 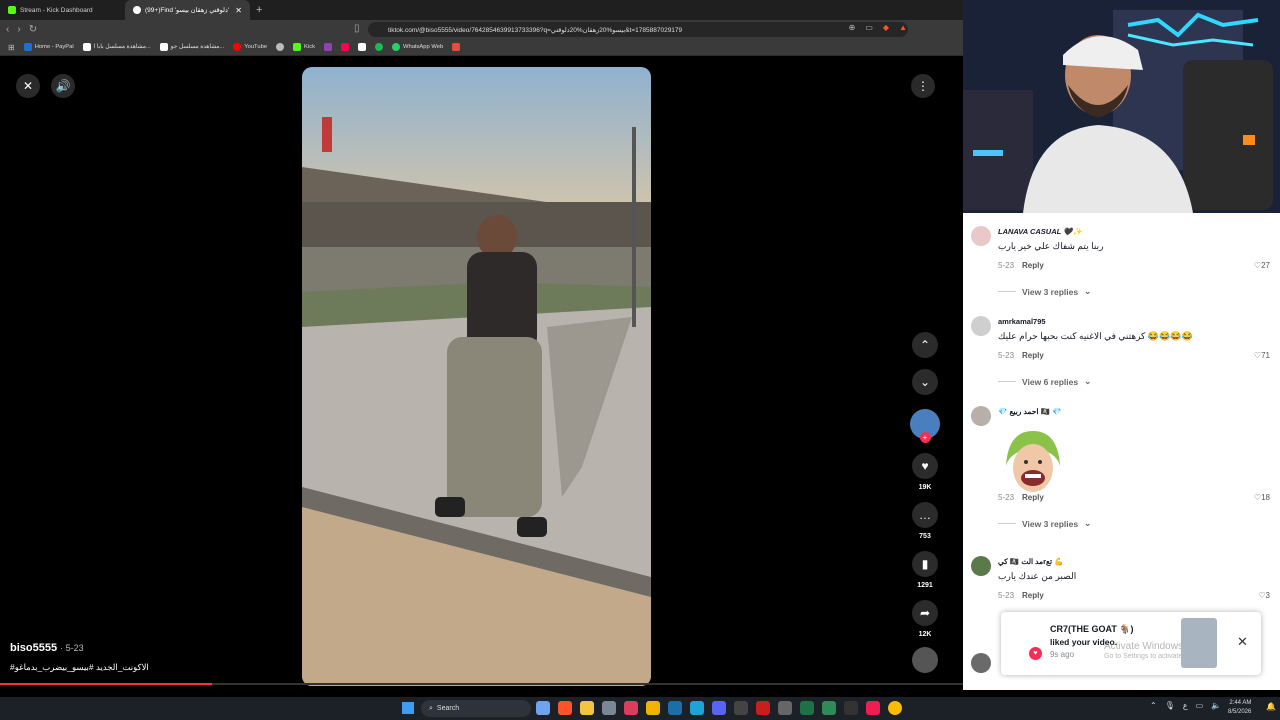 I want to click on copilot-icon, so click(x=543, y=708).